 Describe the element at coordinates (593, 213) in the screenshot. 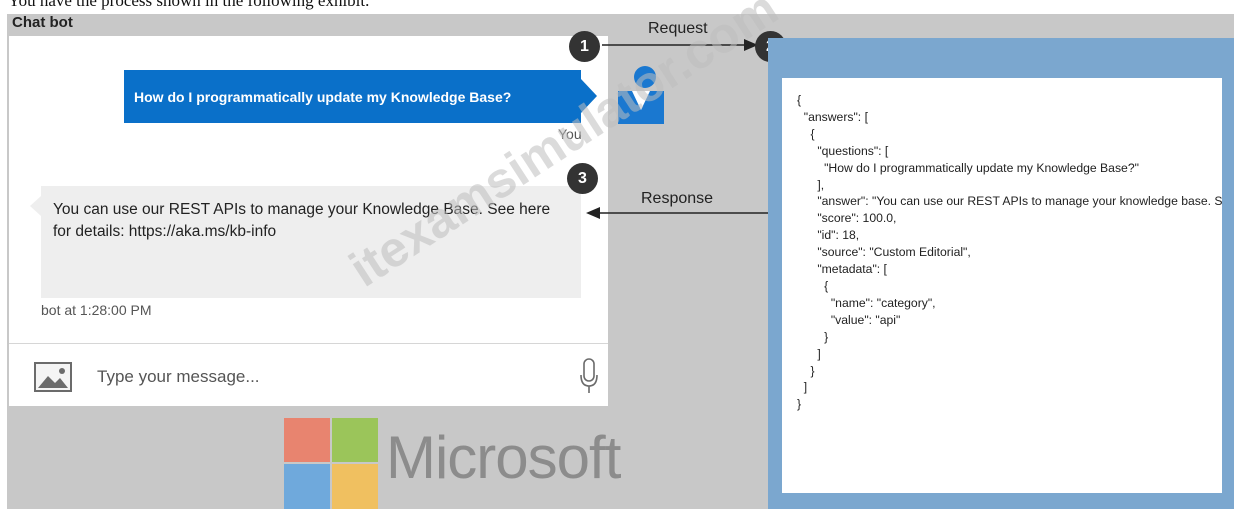

I see `response-arrowhead` at that location.